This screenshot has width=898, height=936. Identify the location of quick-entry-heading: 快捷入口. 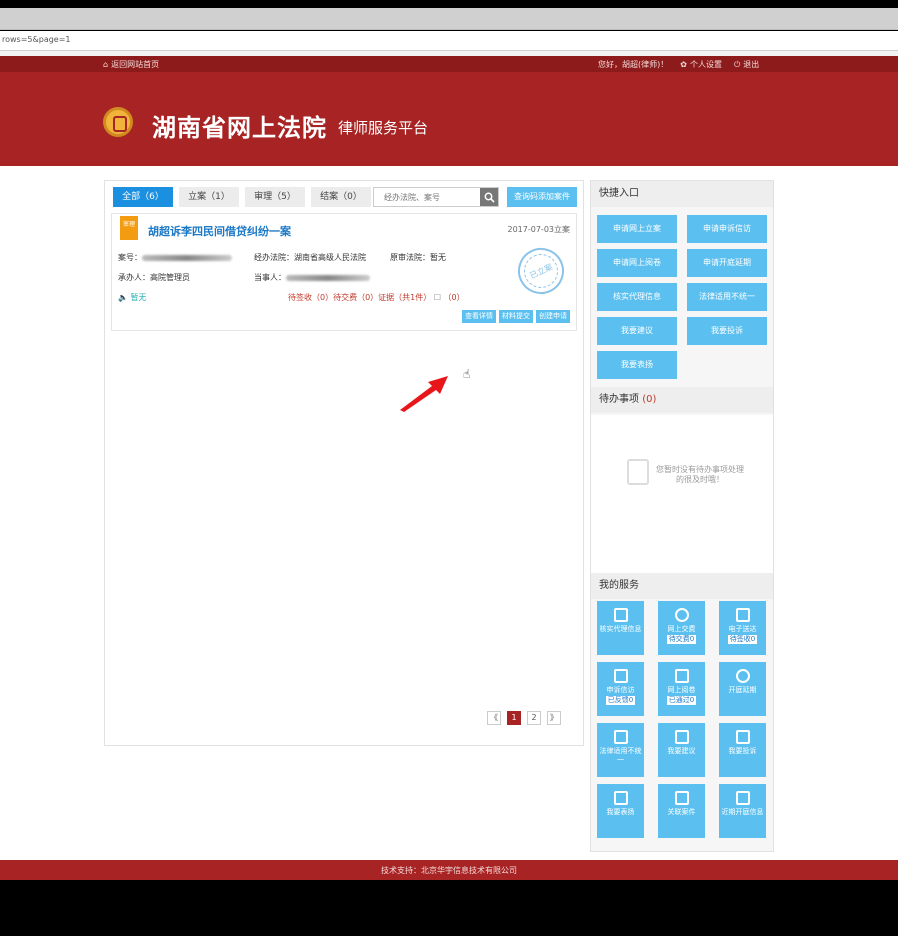
(682, 194).